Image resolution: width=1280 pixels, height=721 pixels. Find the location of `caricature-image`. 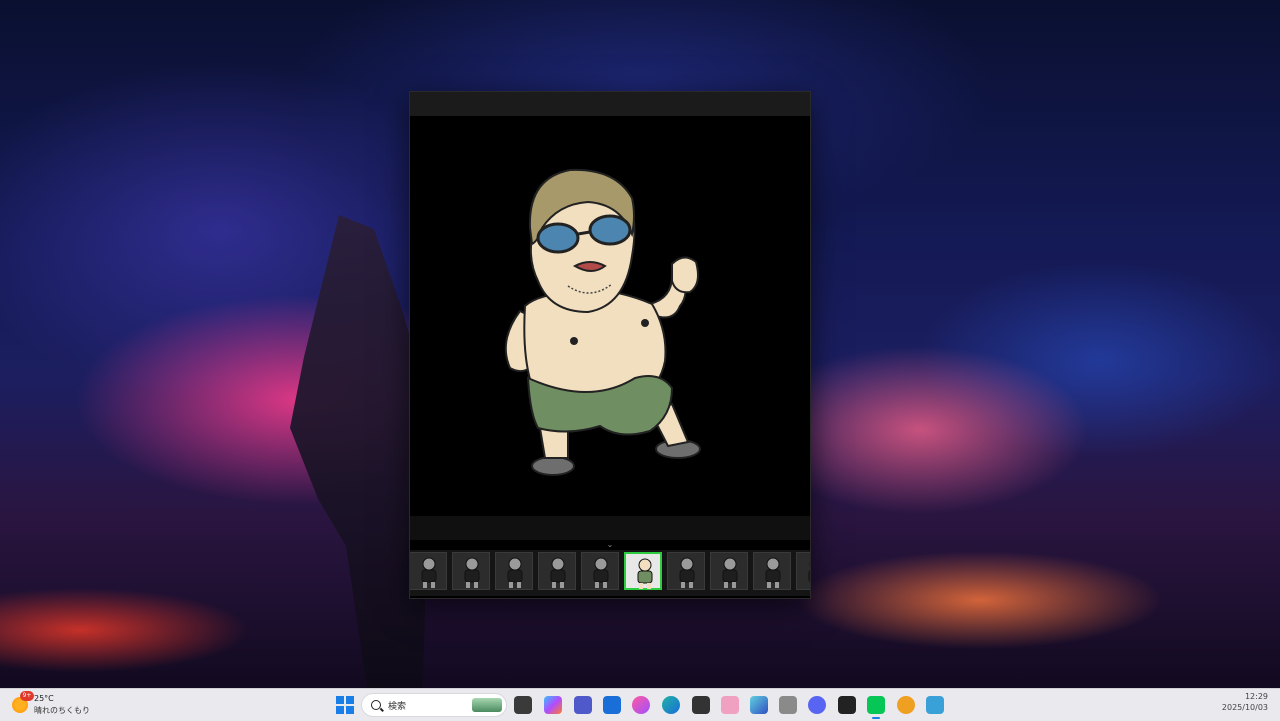

caricature-image is located at coordinates (602, 322).